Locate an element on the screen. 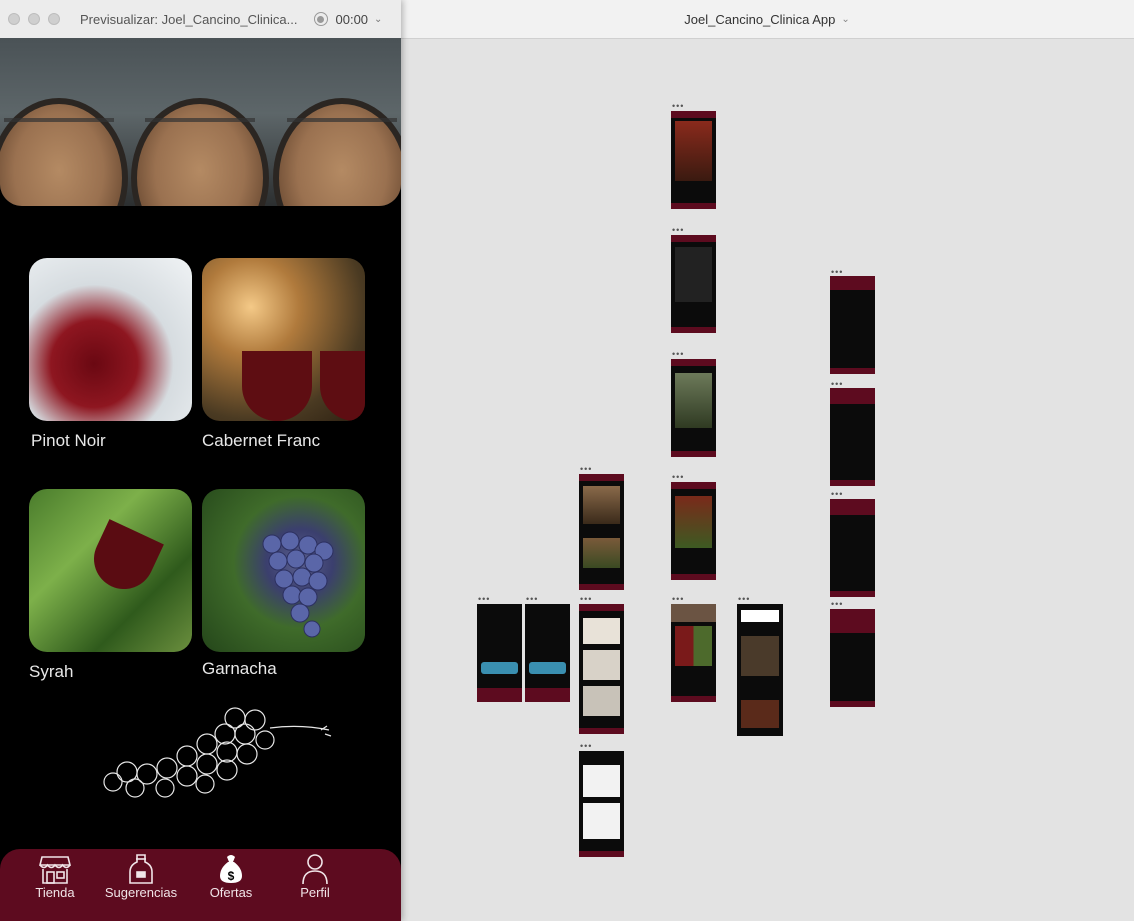  varietal-card-syrah is located at coordinates (110, 570).